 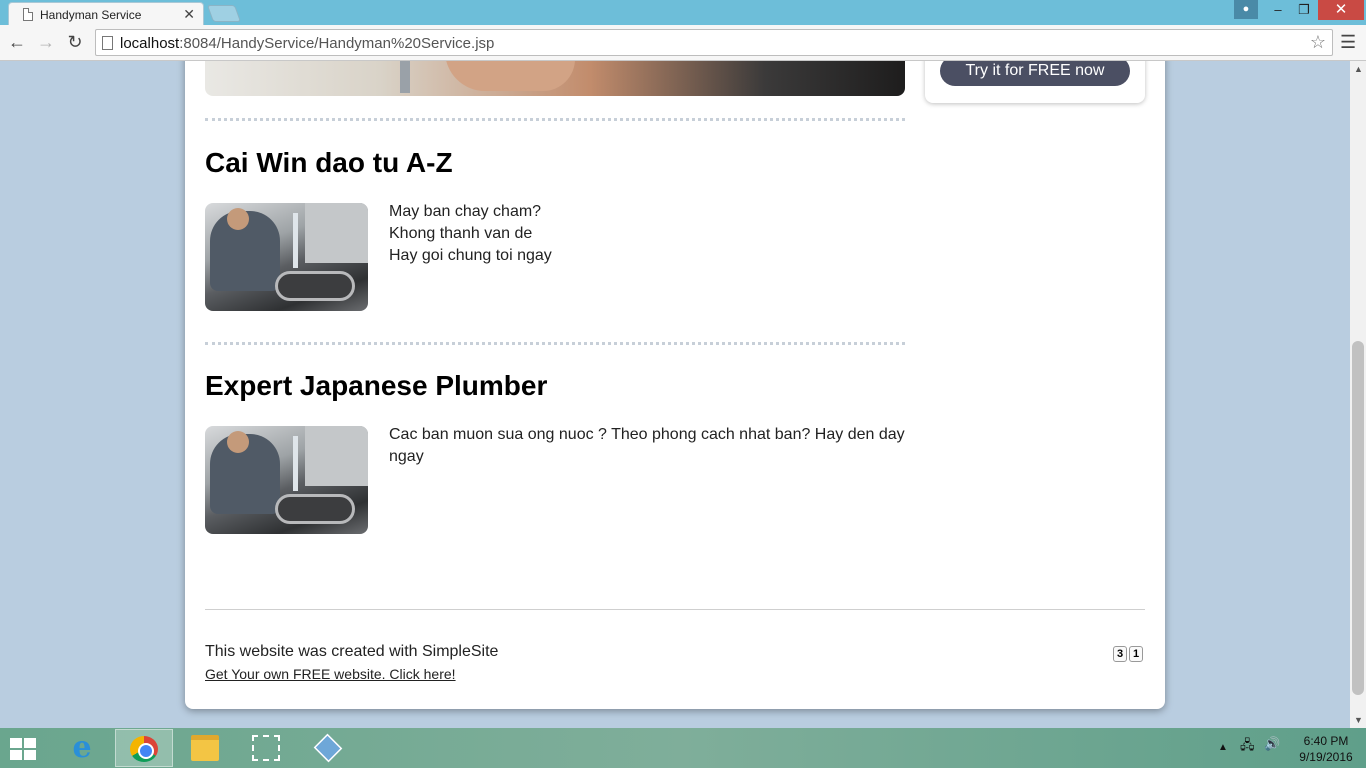 I want to click on browser-tab: Handyman Service ✕, so click(x=106, y=14).